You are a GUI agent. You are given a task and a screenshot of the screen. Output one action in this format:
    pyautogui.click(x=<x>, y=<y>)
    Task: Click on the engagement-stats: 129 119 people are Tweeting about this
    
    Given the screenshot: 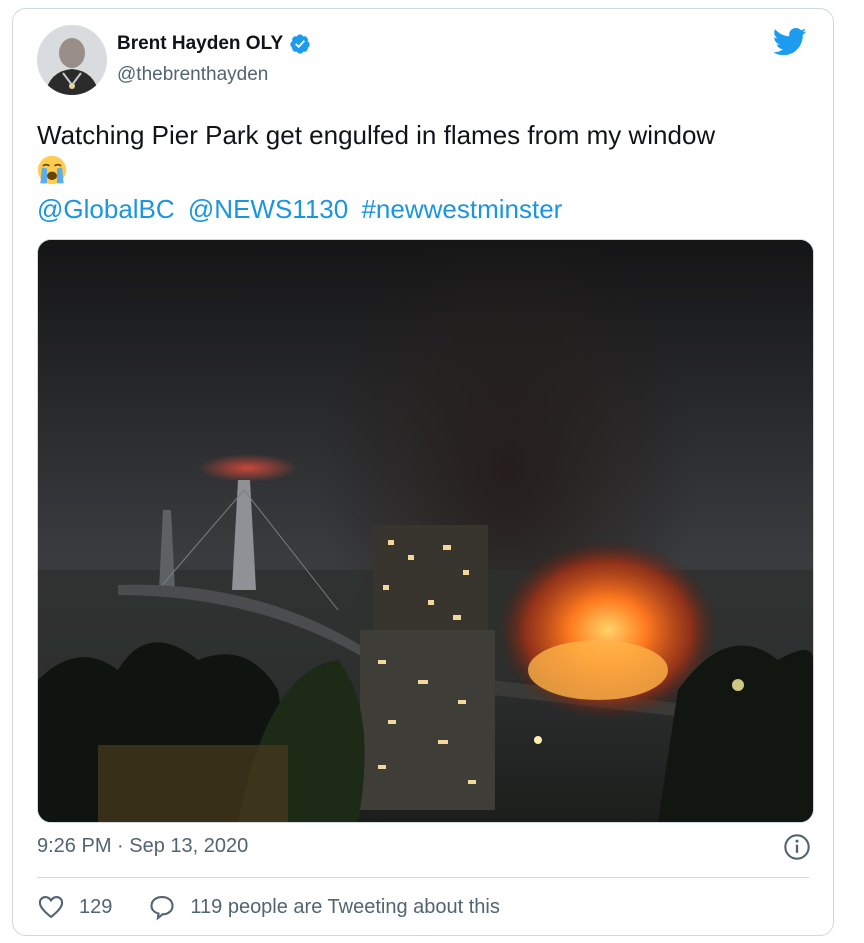 What is the action you would take?
    pyautogui.click(x=286, y=907)
    